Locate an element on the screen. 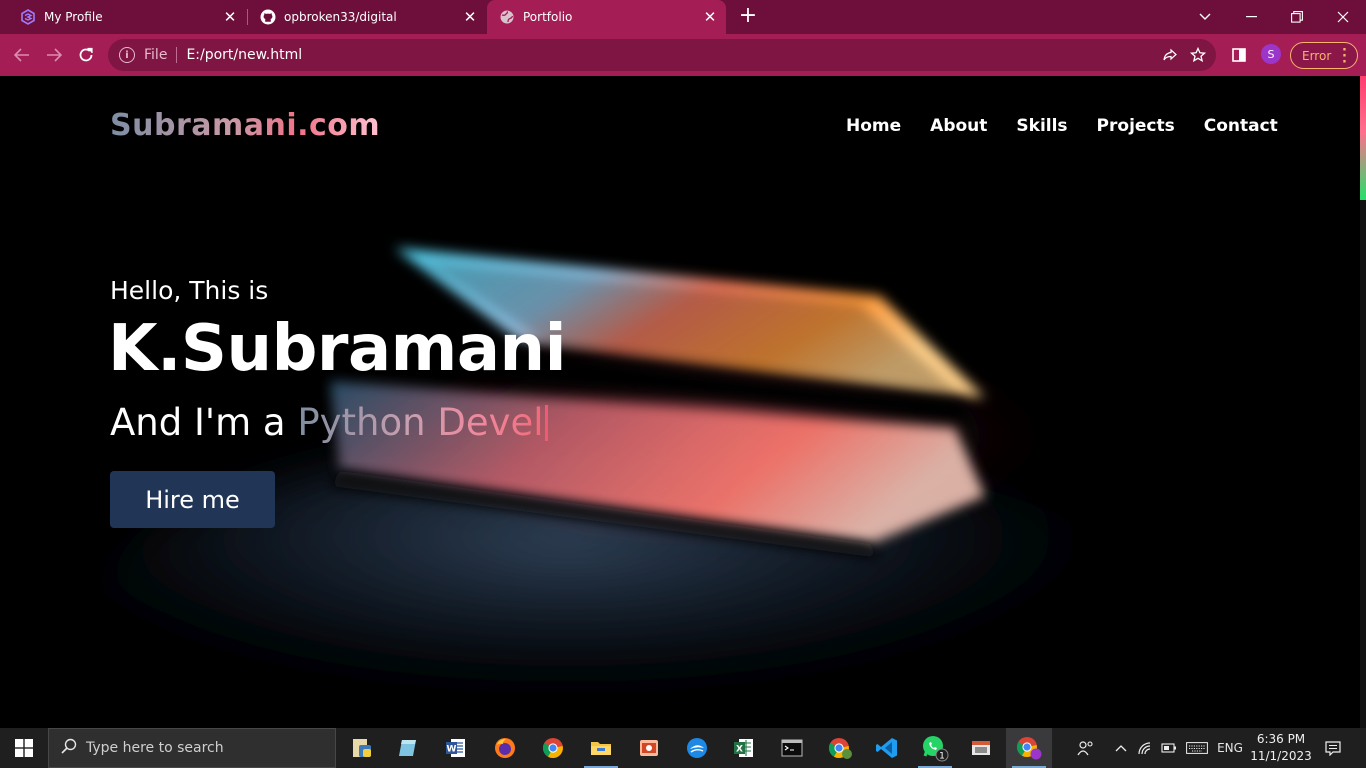  chrome-active-icon is located at coordinates (1029, 748).